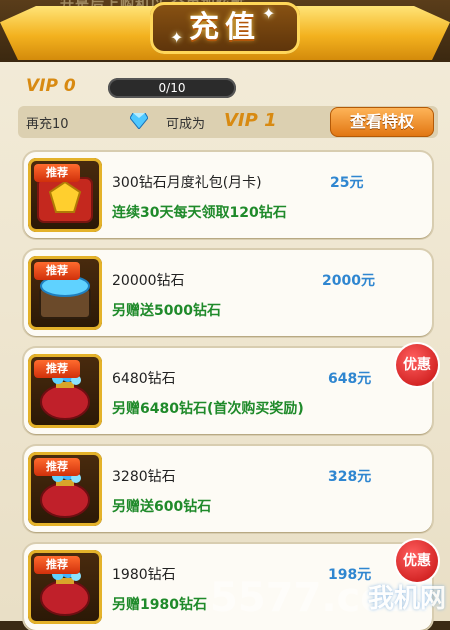 This screenshot has width=450, height=630. Describe the element at coordinates (186, 124) in the screenshot. I see `become-label: 可成为` at that location.